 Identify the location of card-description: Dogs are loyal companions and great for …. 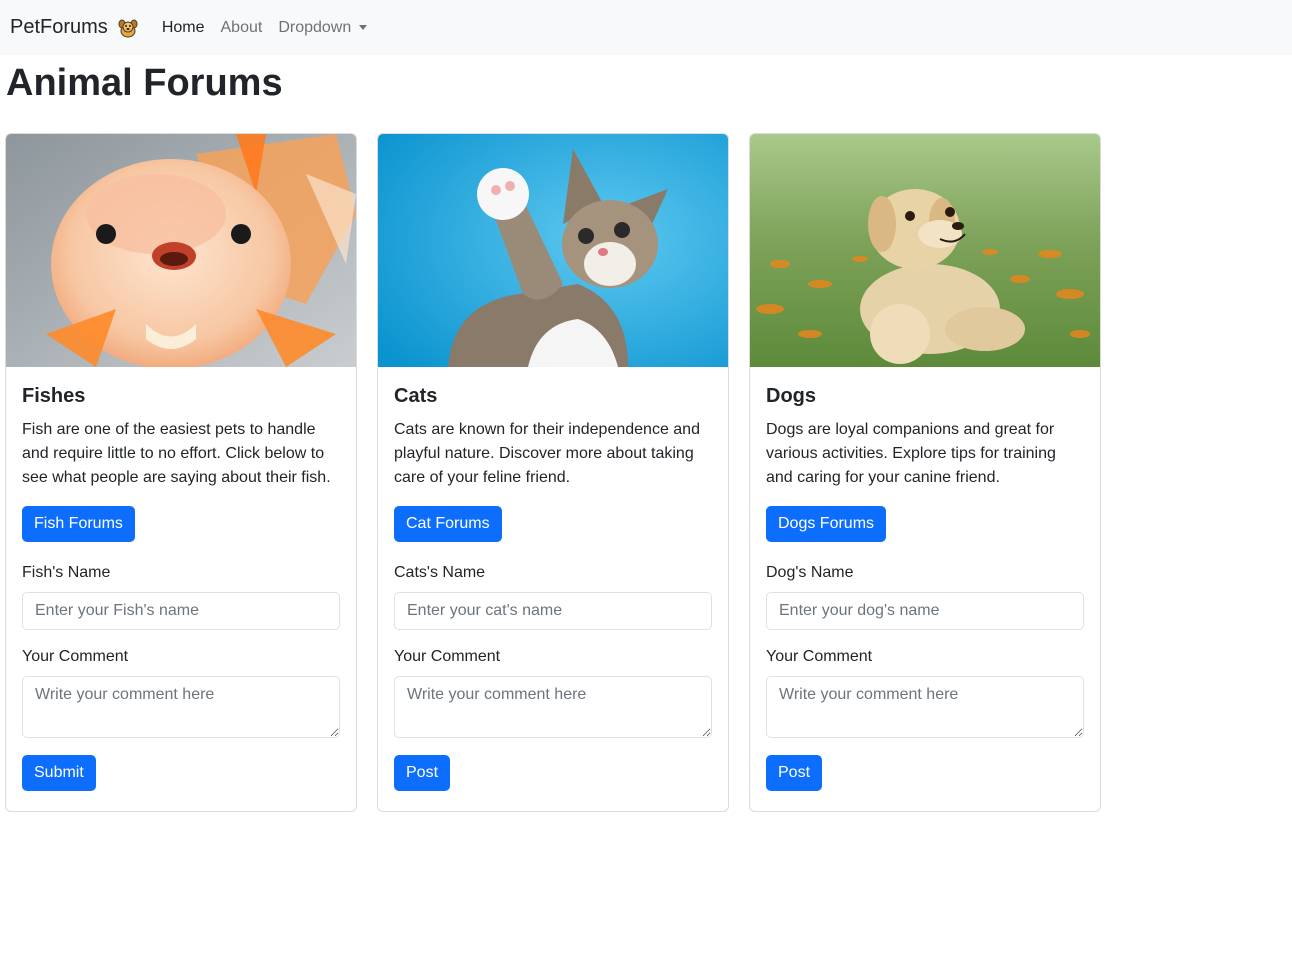
(911, 453).